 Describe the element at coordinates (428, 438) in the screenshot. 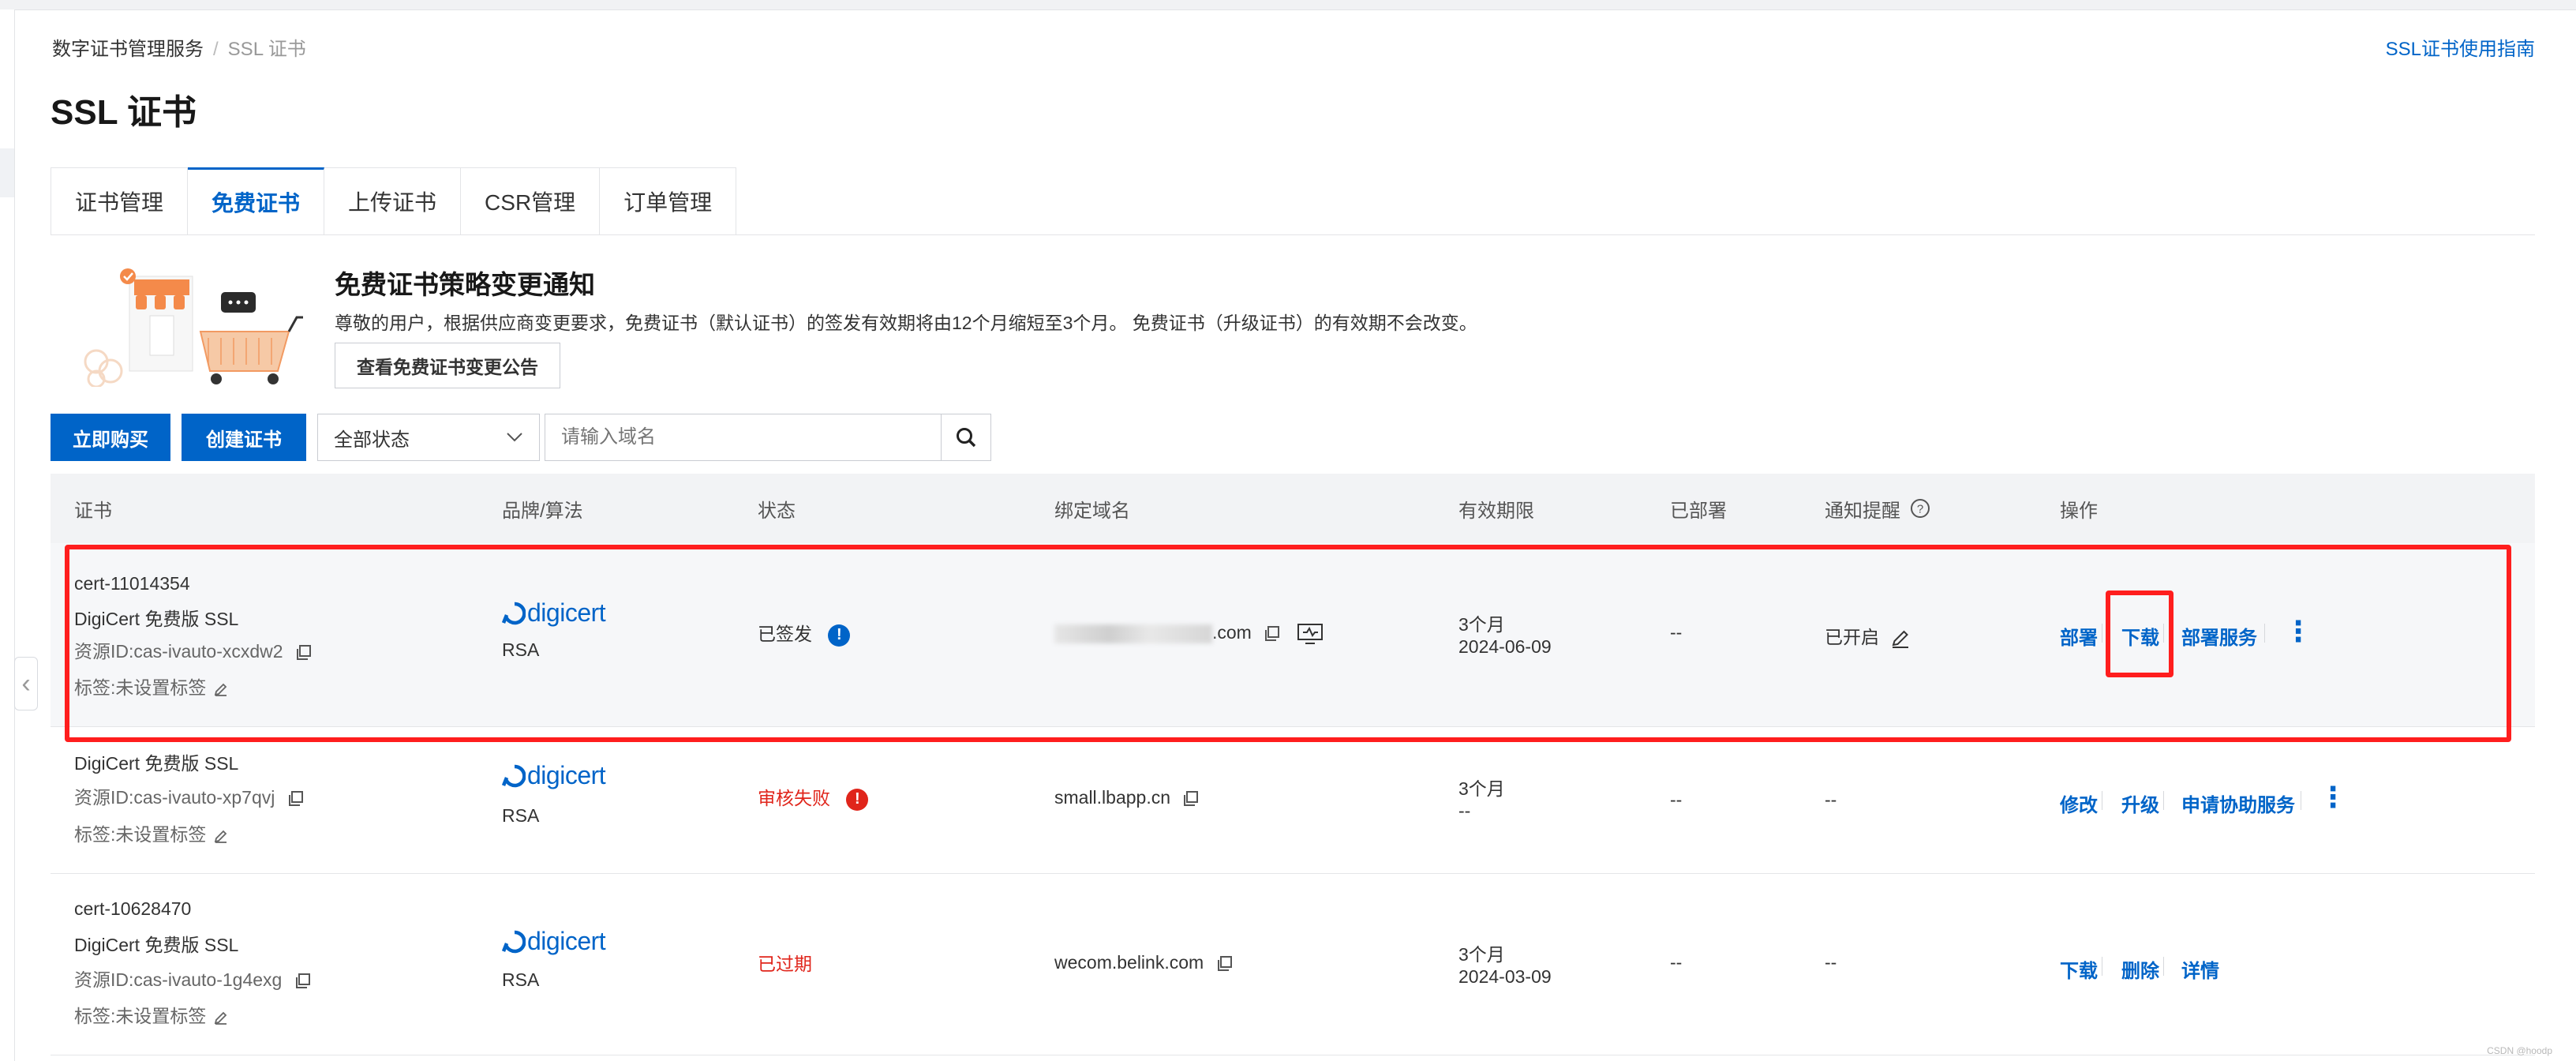

I see `status-filter-select: 全部状态` at that location.